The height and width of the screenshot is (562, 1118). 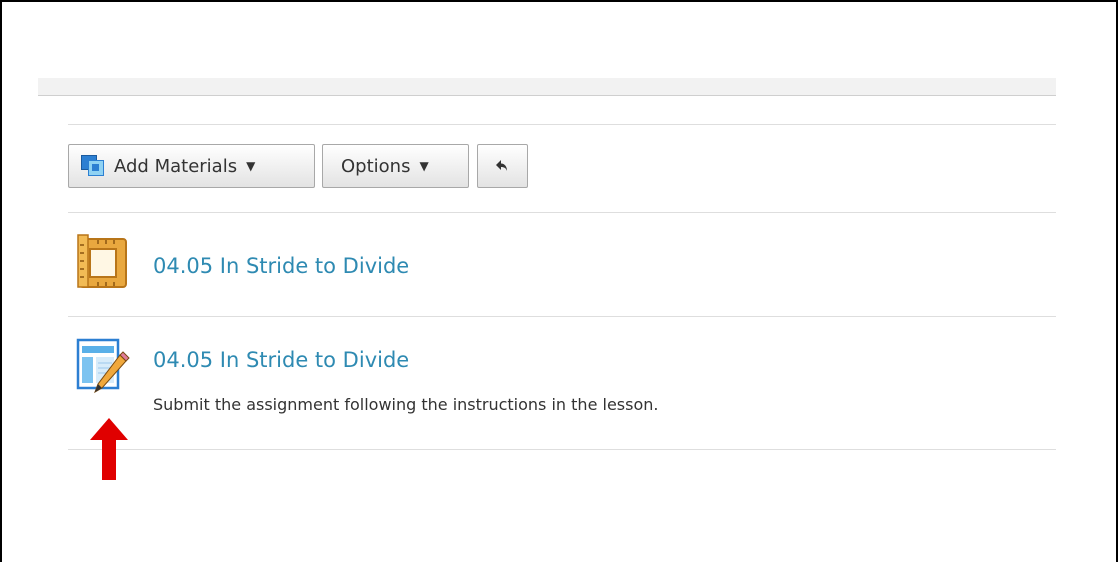 What do you see at coordinates (176, 166) in the screenshot?
I see `add-materials-label: Add Materials` at bounding box center [176, 166].